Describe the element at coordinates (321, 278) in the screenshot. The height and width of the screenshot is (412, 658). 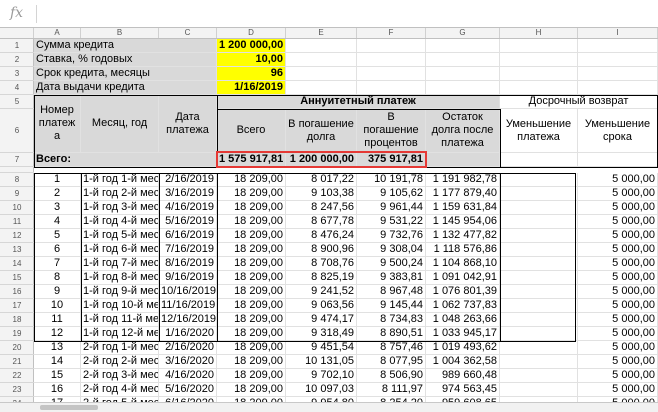
I see `payment-principal: 8 825,19` at that location.